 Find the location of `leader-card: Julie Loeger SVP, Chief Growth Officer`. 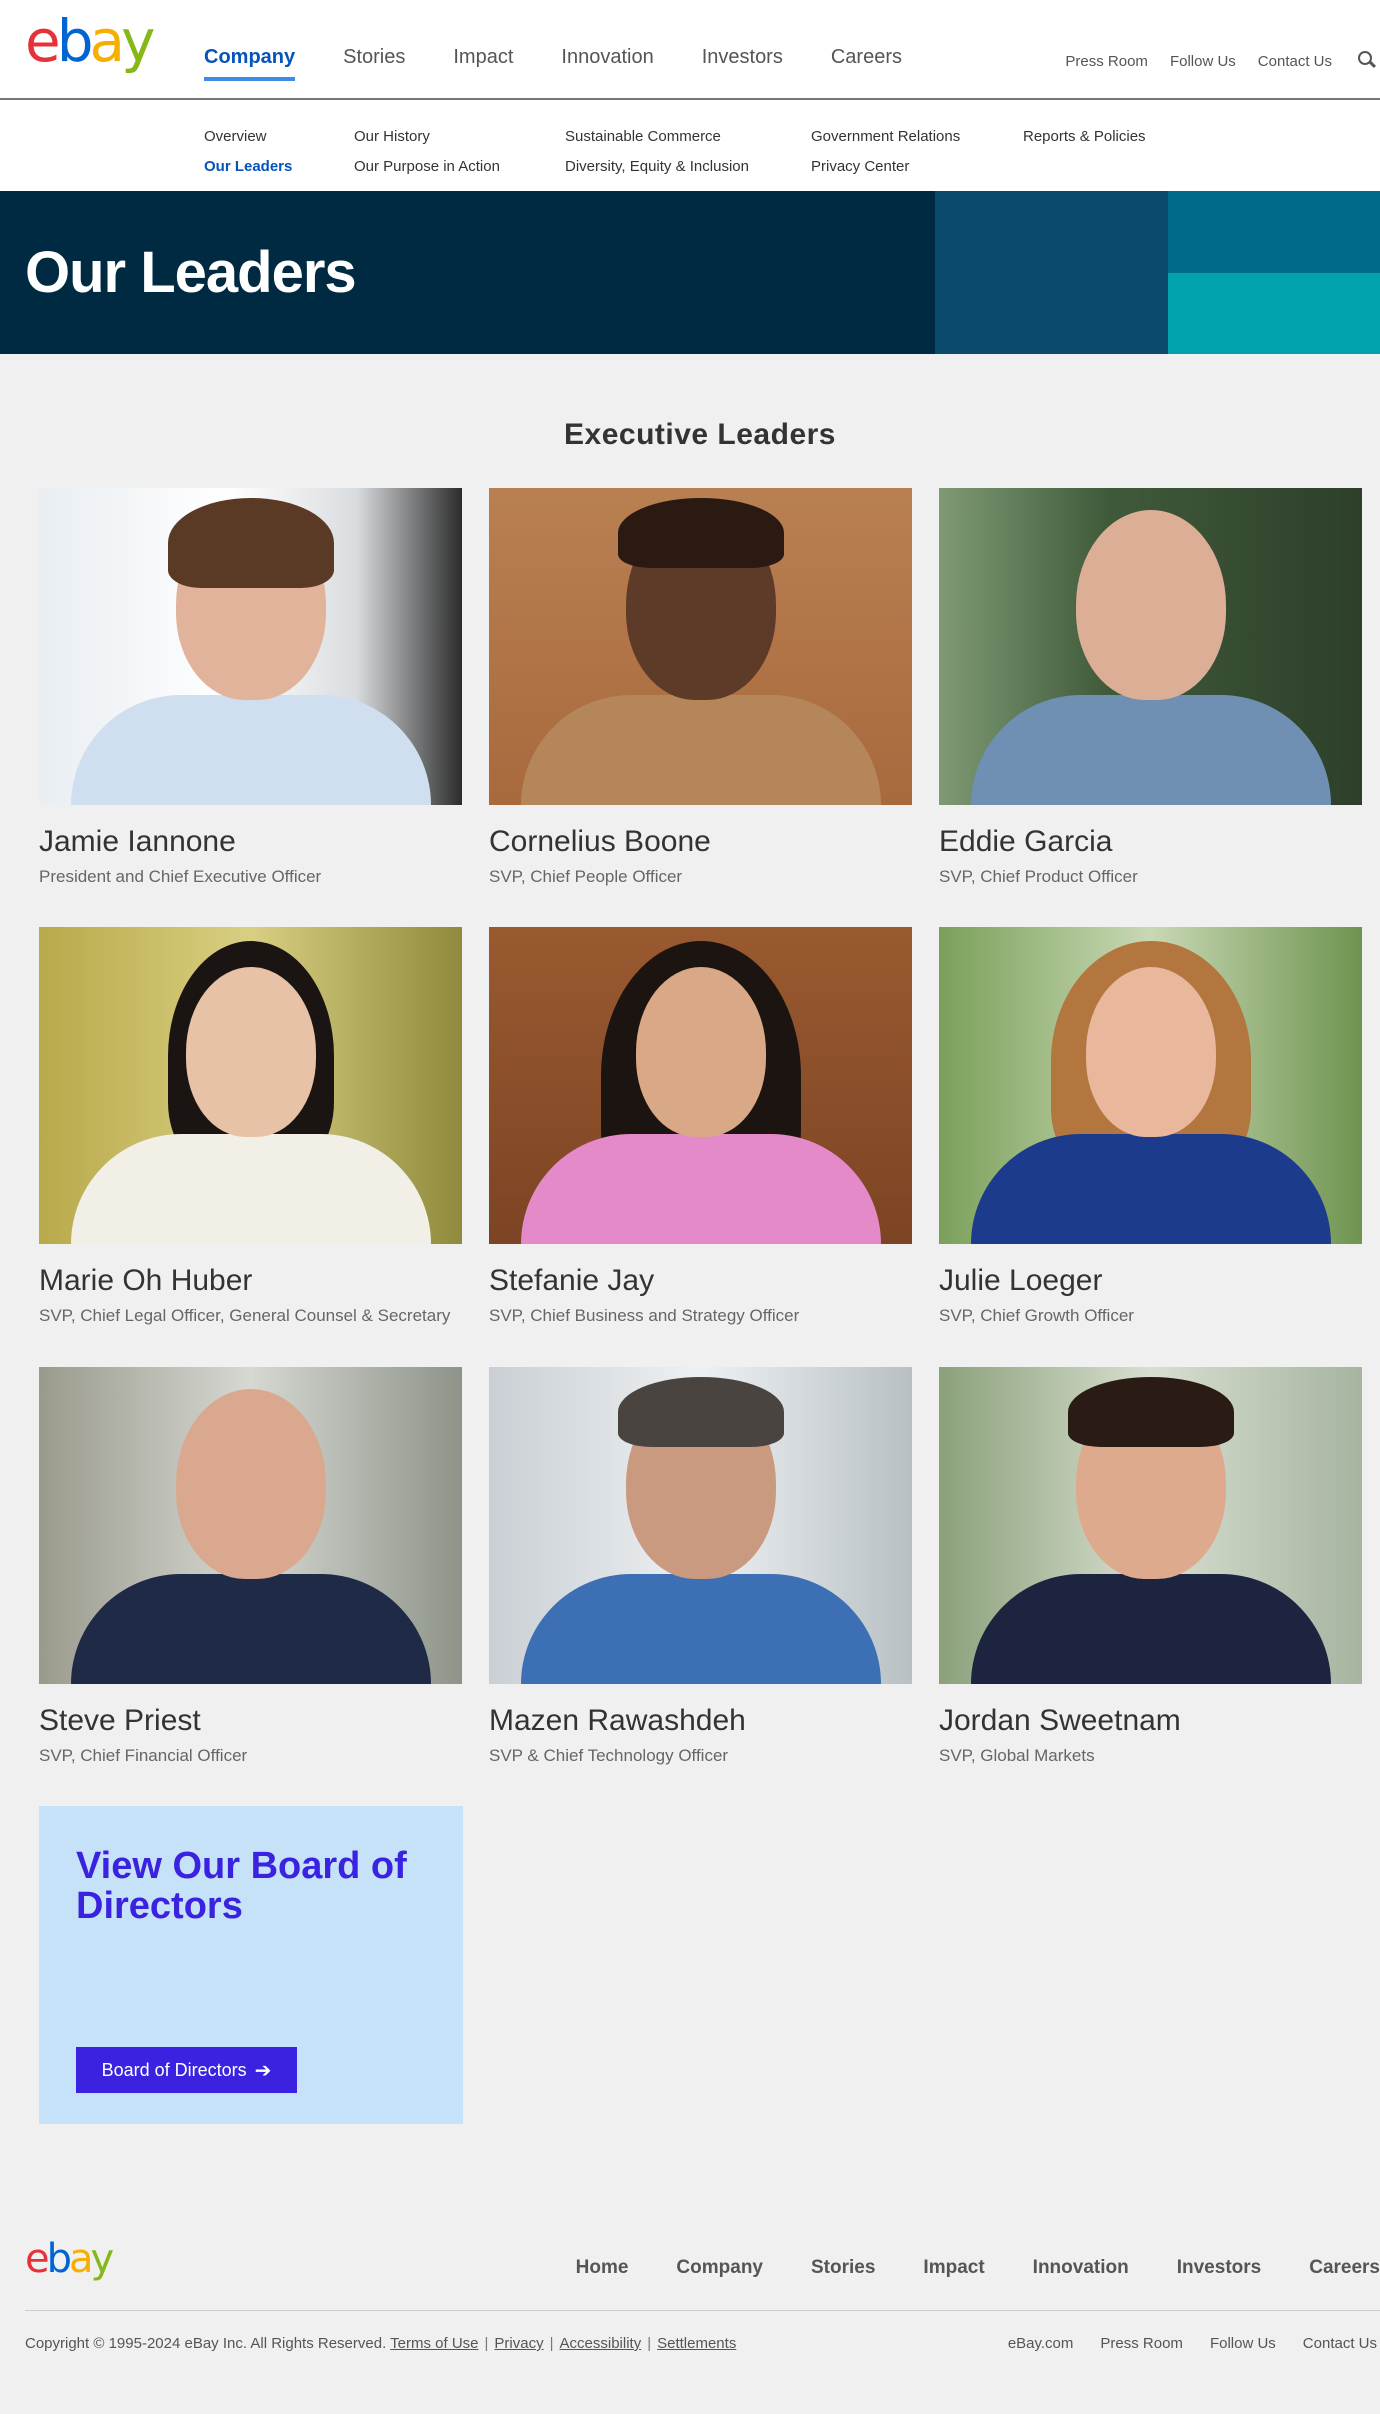

leader-card: Julie Loeger SVP, Chief Growth Officer is located at coordinates (1150, 1126).